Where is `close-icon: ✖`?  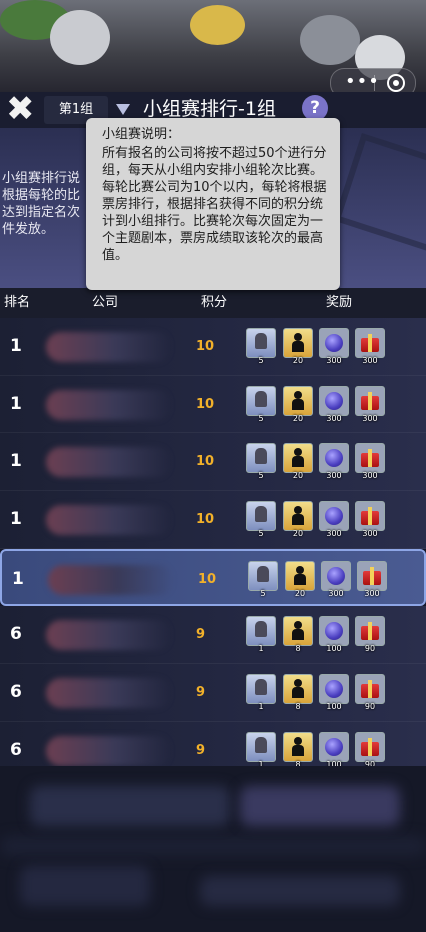 close-icon: ✖ is located at coordinates (20, 109).